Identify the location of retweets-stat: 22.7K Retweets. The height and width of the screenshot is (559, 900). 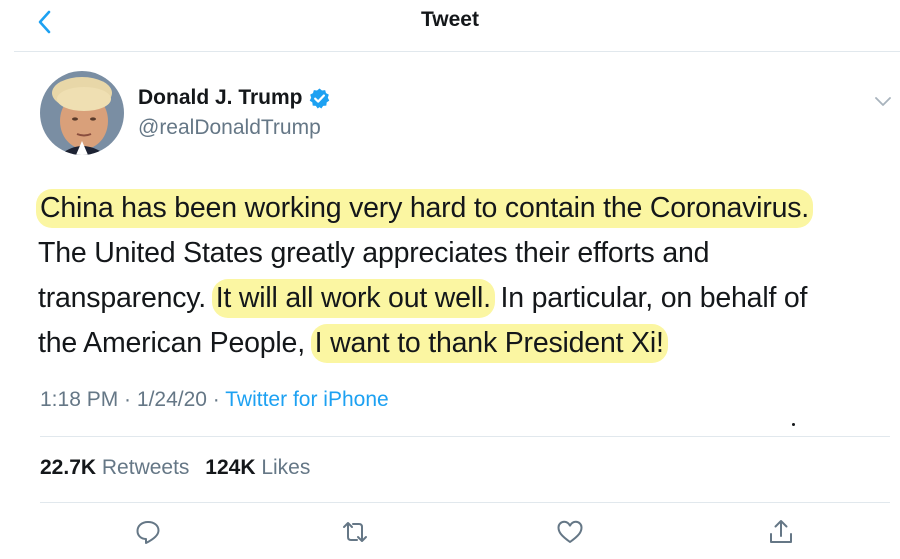
(114, 467).